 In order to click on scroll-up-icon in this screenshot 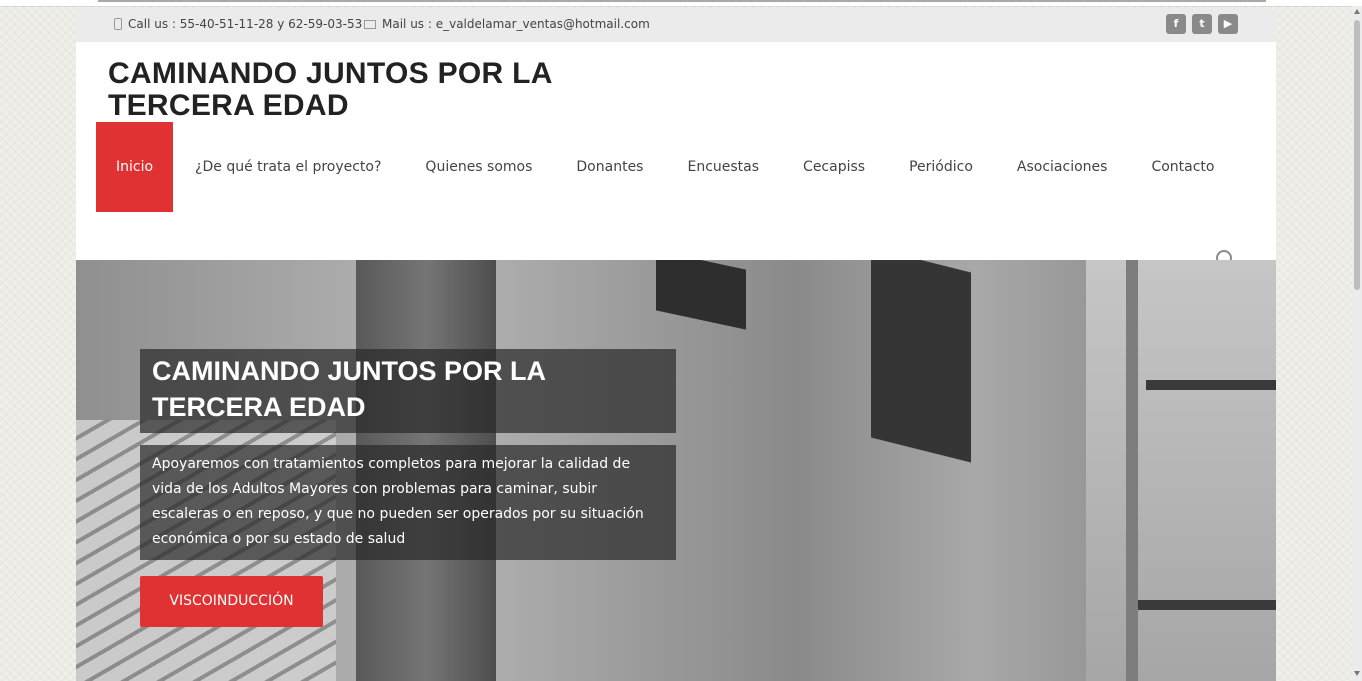, I will do `click(1357, 11)`.